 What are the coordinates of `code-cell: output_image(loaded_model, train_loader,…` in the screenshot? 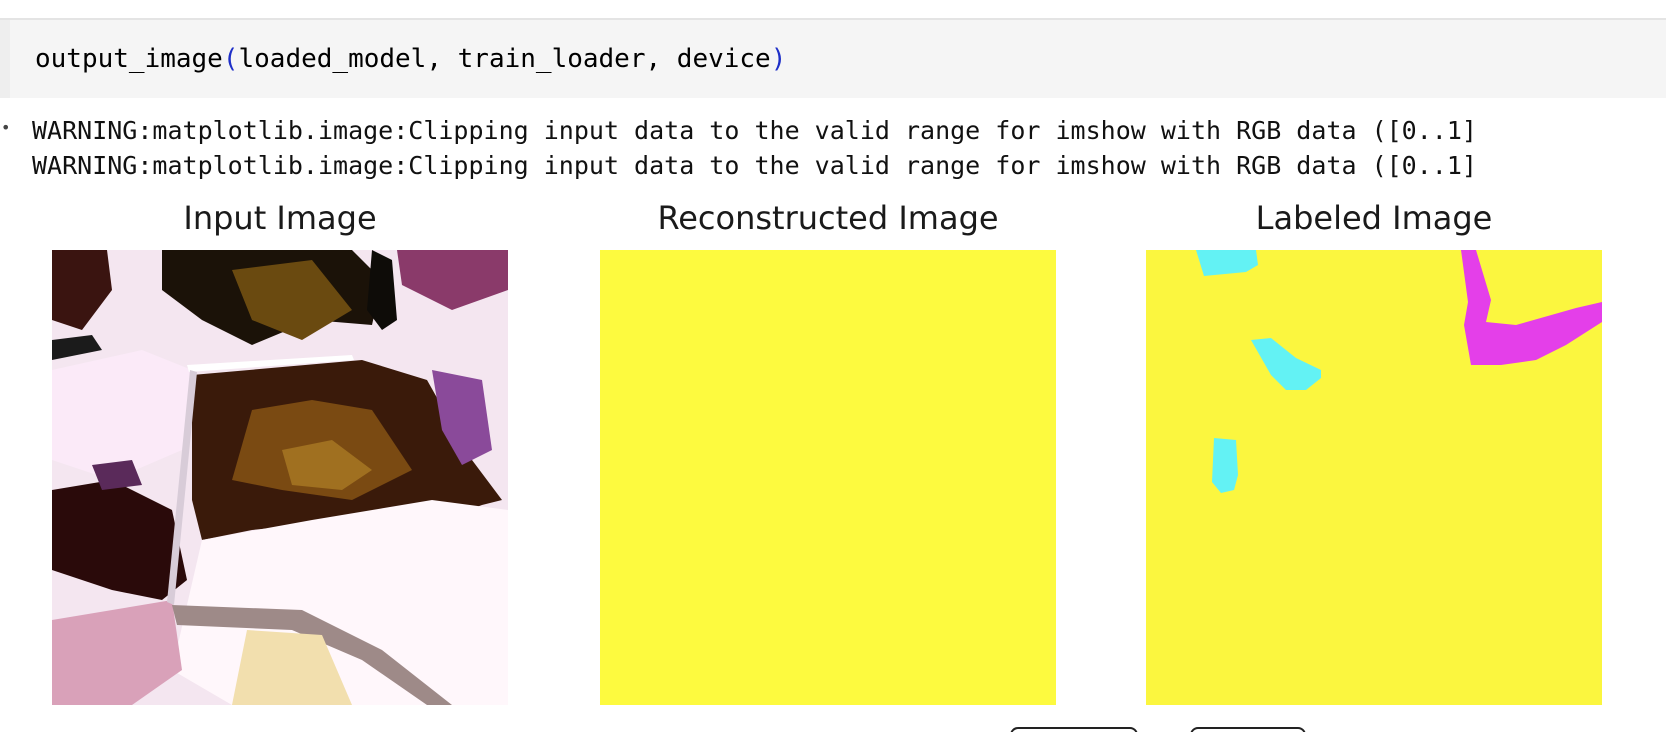 It's located at (833, 59).